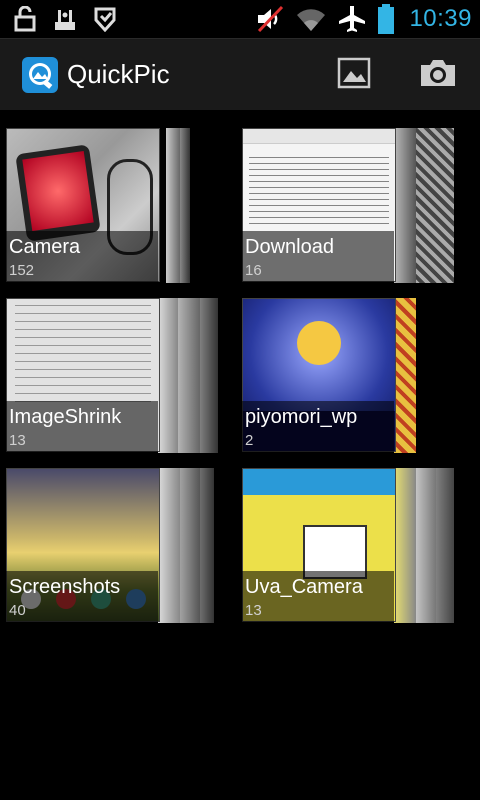 This screenshot has height=800, width=480. What do you see at coordinates (82, 257) in the screenshot?
I see `folder-label: Camera 152` at bounding box center [82, 257].